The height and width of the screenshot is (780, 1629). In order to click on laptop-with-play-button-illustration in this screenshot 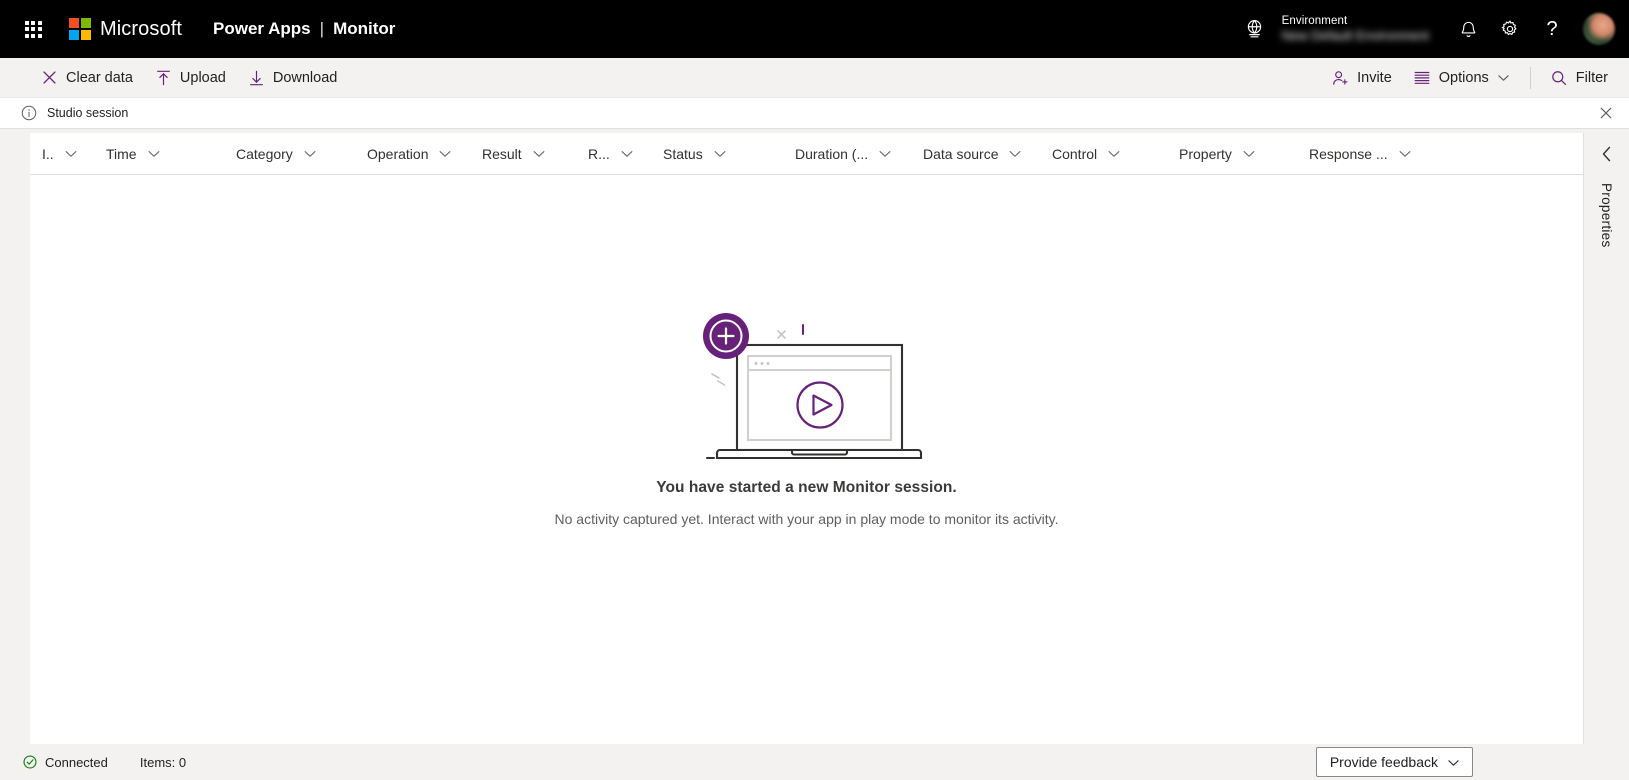, I will do `click(812, 385)`.